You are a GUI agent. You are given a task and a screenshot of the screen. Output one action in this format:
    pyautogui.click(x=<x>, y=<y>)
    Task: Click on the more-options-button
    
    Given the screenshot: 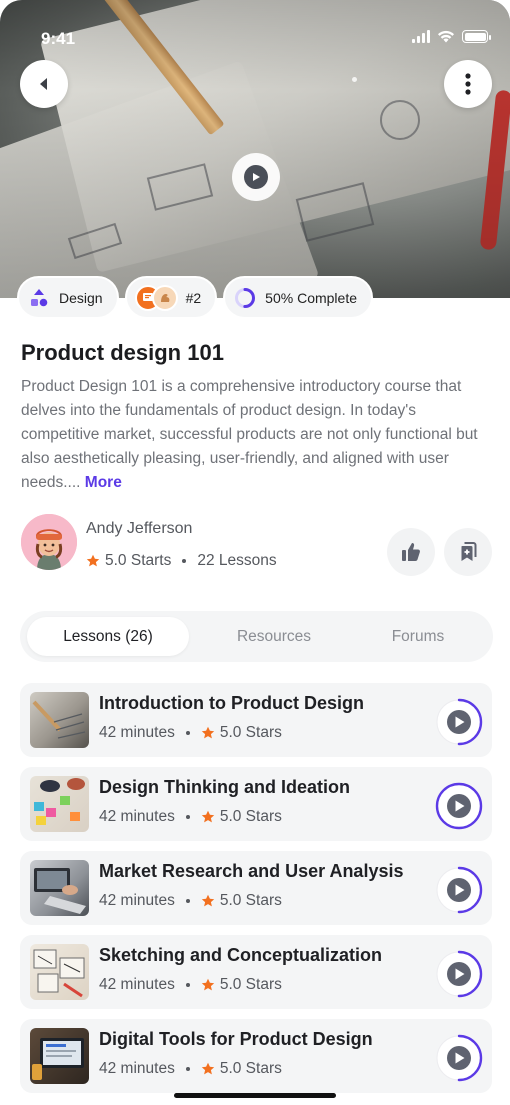 What is the action you would take?
    pyautogui.click(x=468, y=84)
    